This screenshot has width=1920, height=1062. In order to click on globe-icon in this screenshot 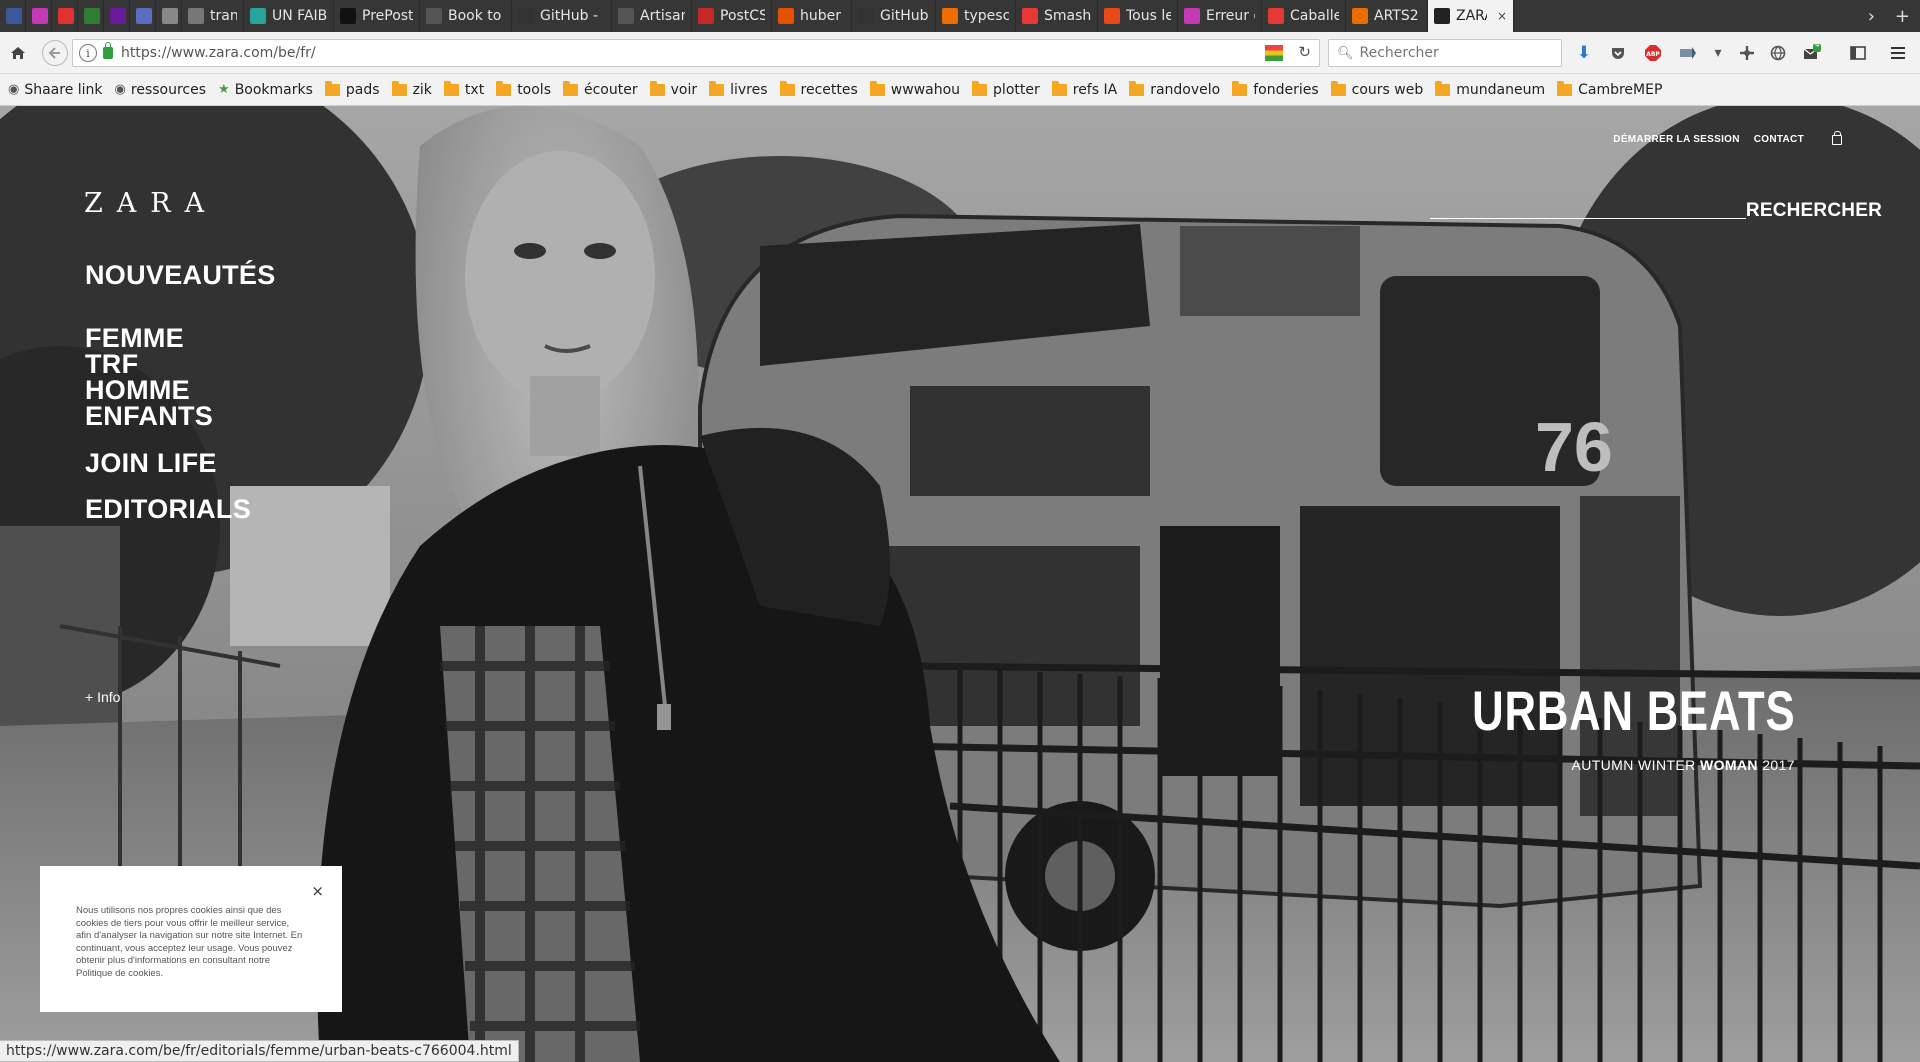, I will do `click(1778, 53)`.